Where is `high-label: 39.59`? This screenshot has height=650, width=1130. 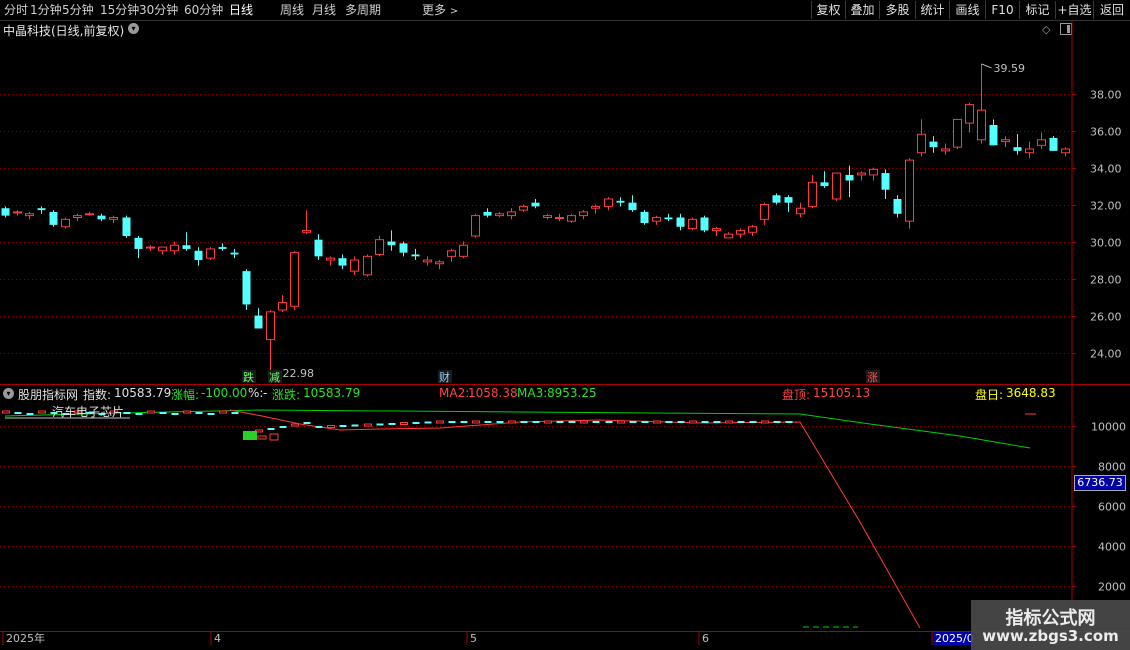 high-label: 39.59 is located at coordinates (1010, 68).